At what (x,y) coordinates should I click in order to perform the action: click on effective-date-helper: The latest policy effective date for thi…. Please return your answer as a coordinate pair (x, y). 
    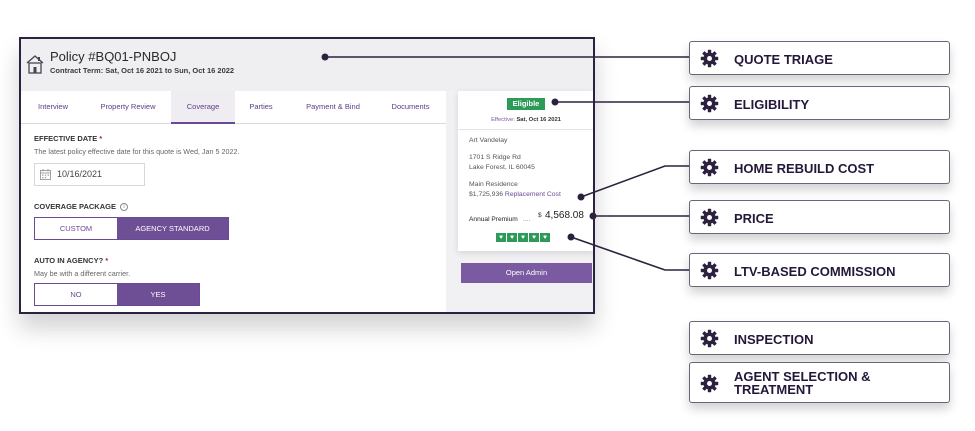
    Looking at the image, I should click on (137, 151).